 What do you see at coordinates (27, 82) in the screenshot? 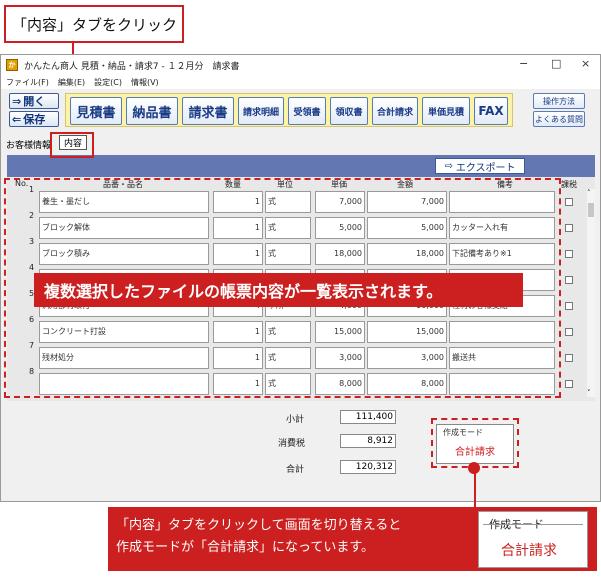
I see `menu-file: ファイル(F)` at bounding box center [27, 82].